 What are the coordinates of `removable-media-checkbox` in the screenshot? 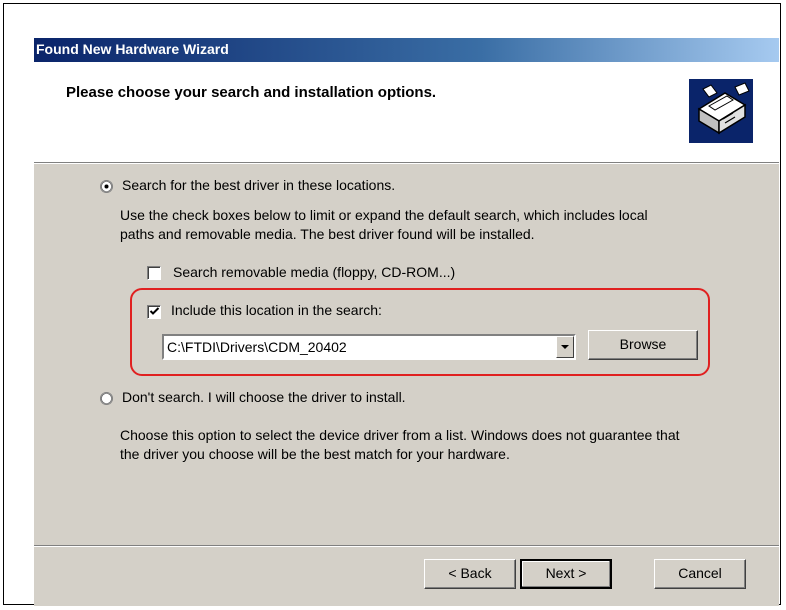 It's located at (154, 273).